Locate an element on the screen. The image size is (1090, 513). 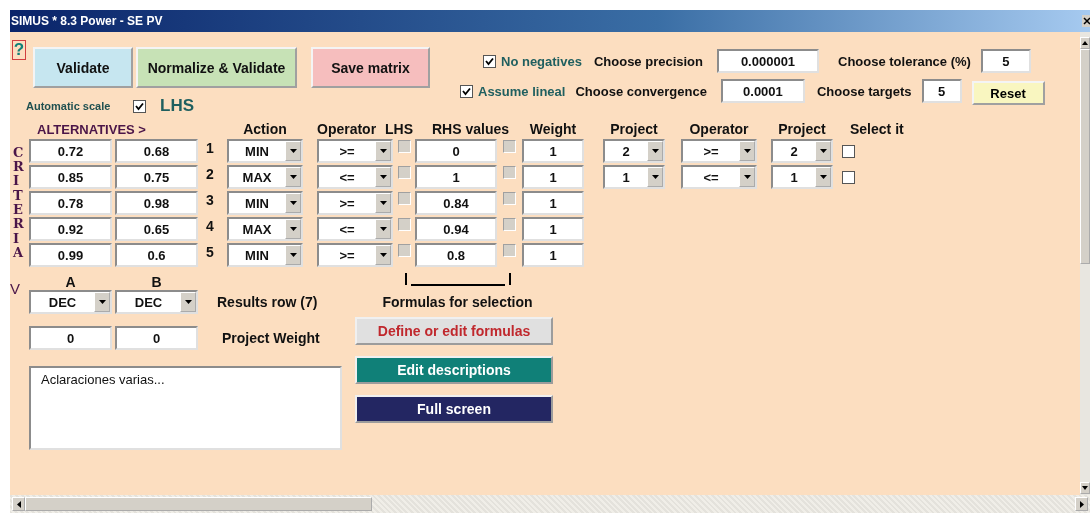
operator-header: Operator is located at coordinates (719, 129).